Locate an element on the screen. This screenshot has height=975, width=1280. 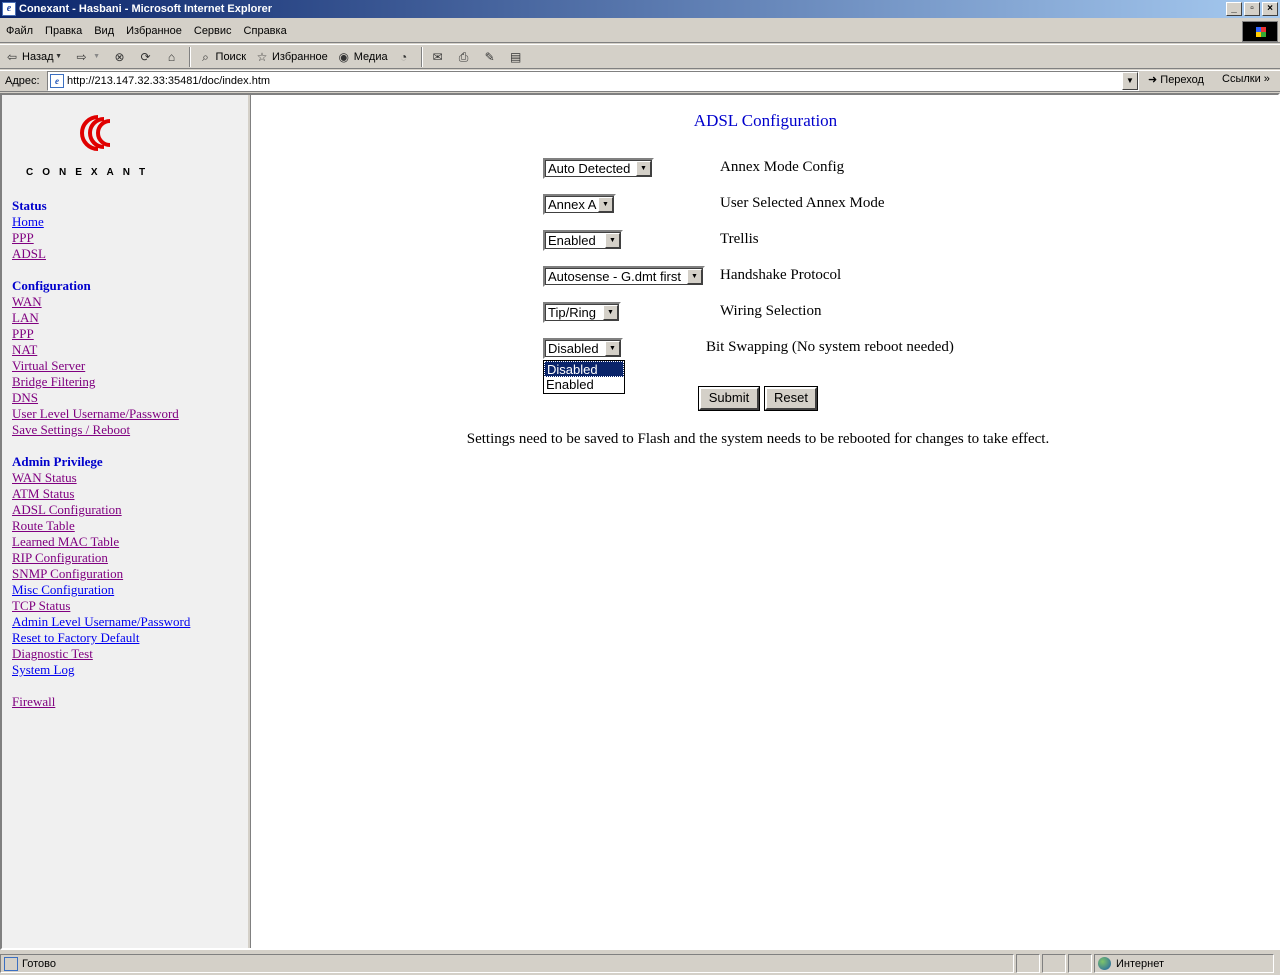
home-button: ⌂ is located at coordinates (173, 57).